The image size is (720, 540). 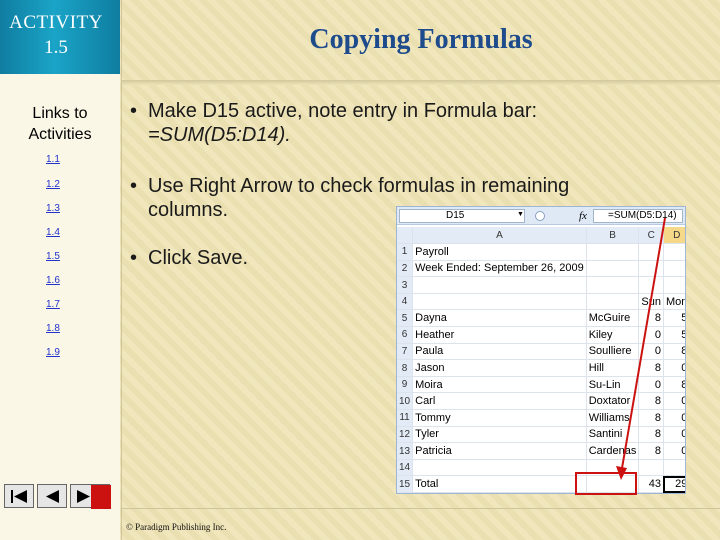 I want to click on row-number: 14, so click(x=405, y=468).